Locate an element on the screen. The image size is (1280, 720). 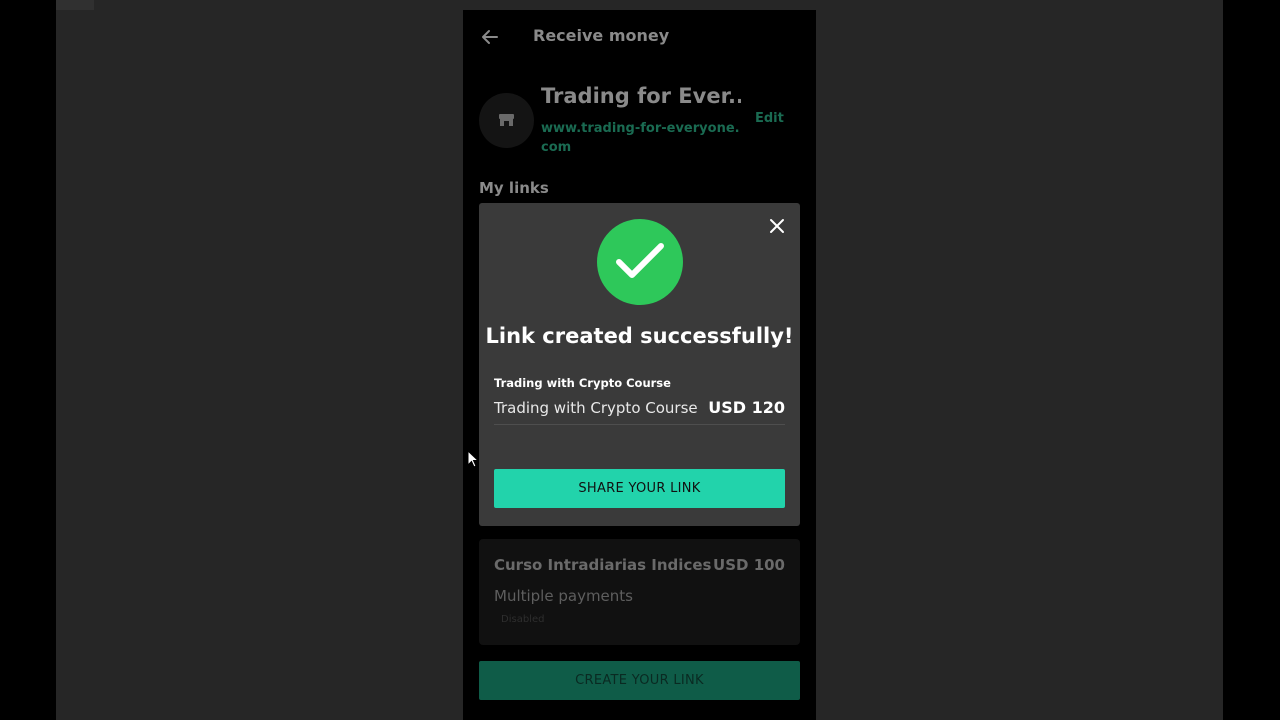
back-arrow-icon is located at coordinates (490, 37).